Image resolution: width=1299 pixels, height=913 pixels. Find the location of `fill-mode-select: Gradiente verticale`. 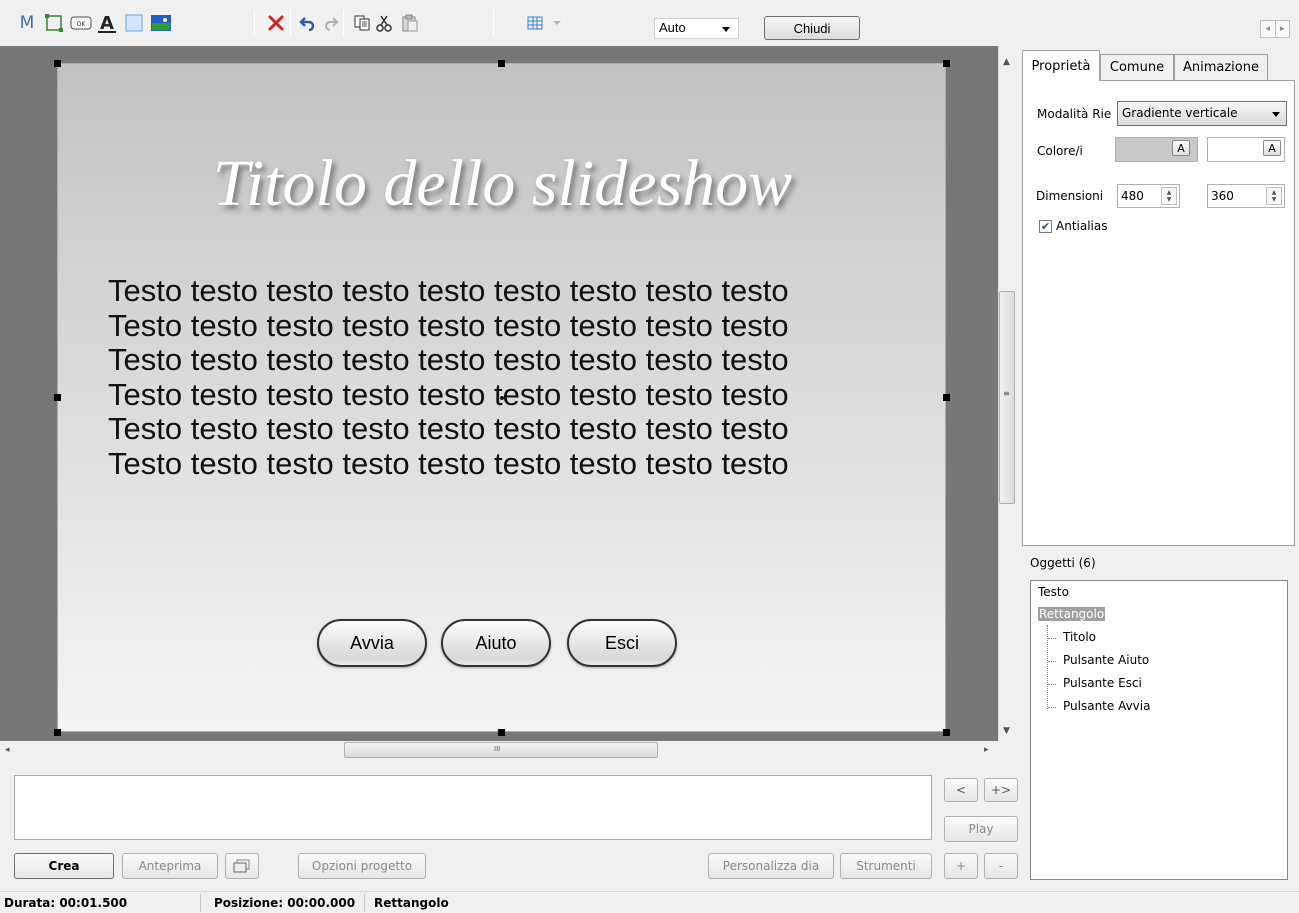

fill-mode-select: Gradiente verticale is located at coordinates (1202, 113).